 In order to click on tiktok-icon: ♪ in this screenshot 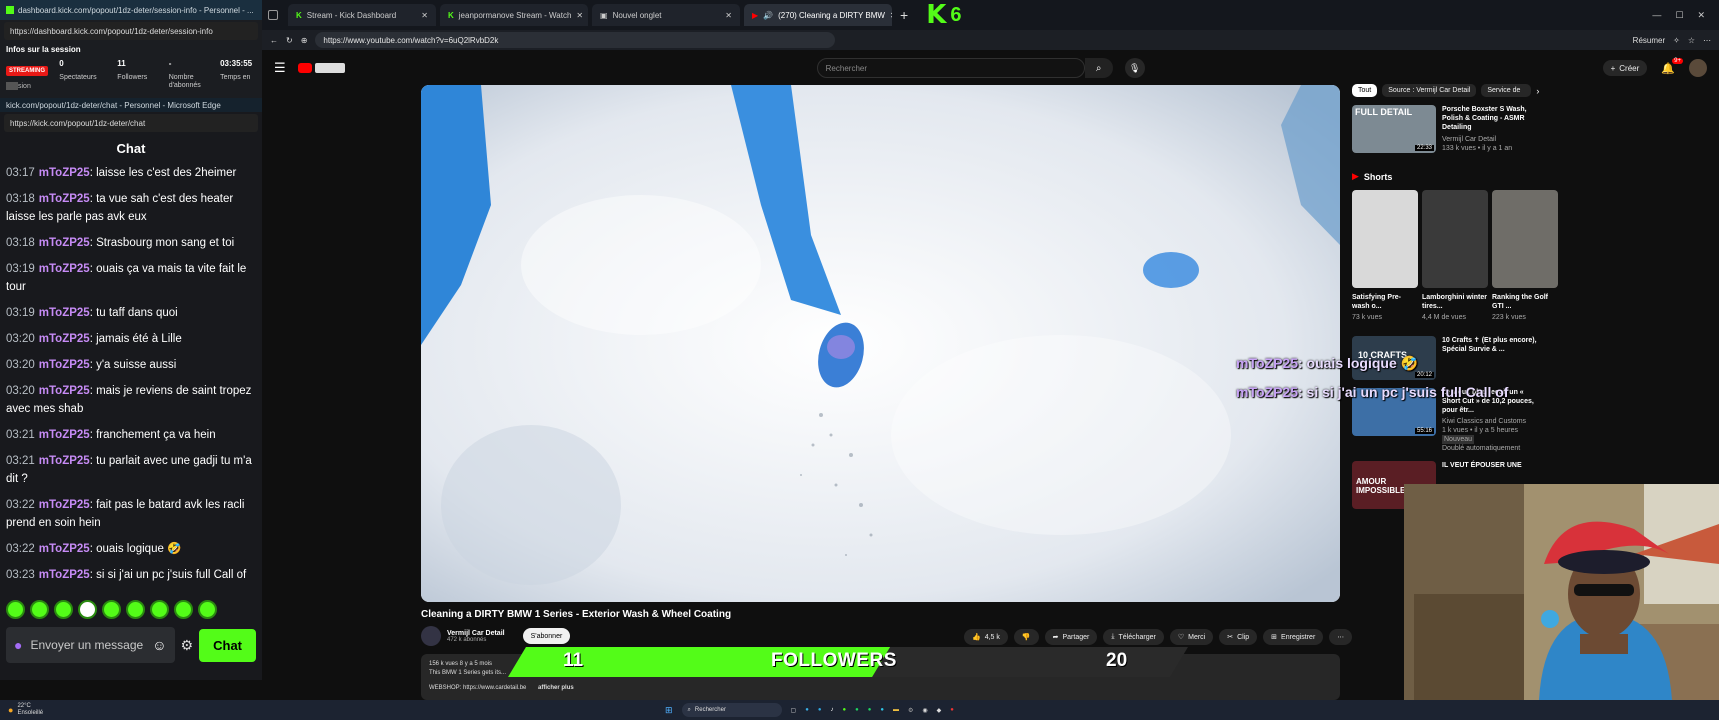, I will do `click(831, 710)`.